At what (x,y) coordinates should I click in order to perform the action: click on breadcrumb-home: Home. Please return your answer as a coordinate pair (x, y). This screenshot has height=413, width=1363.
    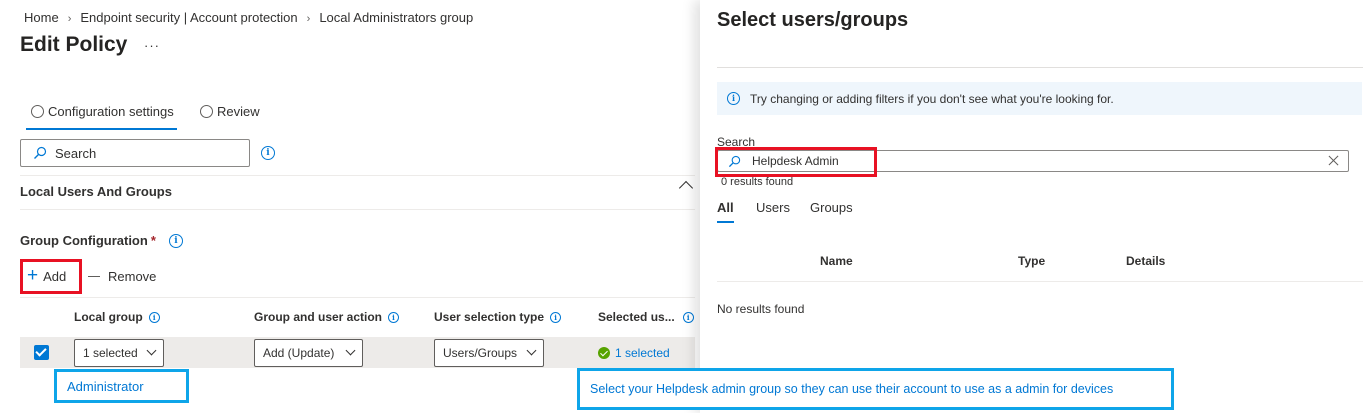
    Looking at the image, I should click on (41, 17).